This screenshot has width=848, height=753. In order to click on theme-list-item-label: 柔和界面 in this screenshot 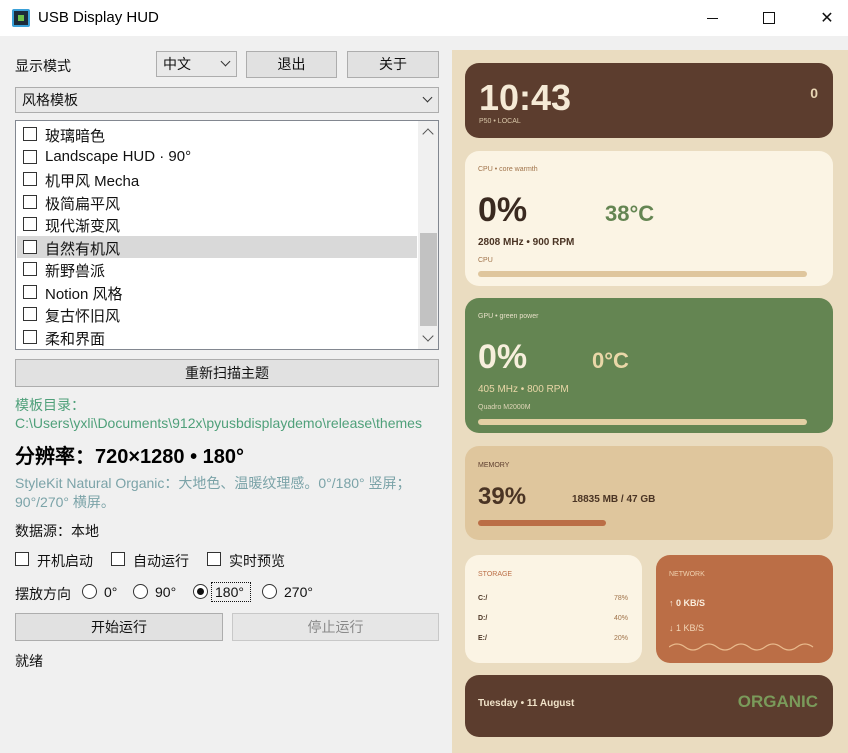, I will do `click(75, 339)`.